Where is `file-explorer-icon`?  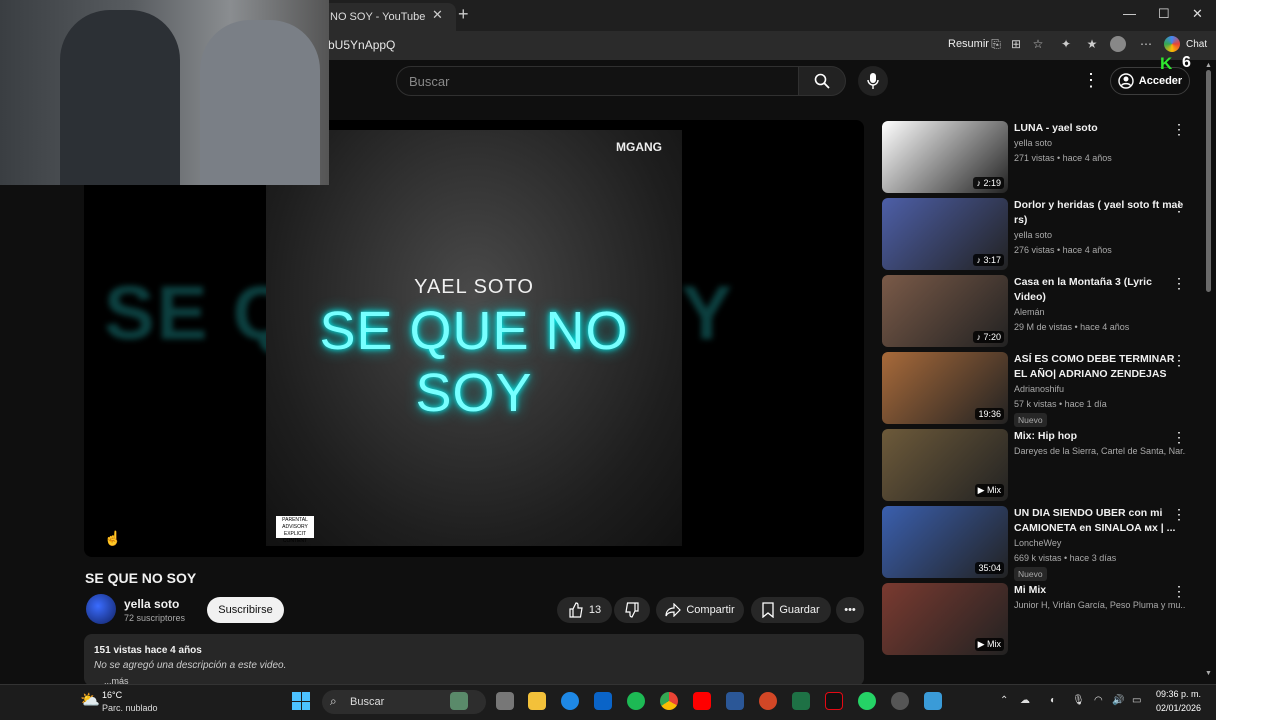 file-explorer-icon is located at coordinates (537, 701).